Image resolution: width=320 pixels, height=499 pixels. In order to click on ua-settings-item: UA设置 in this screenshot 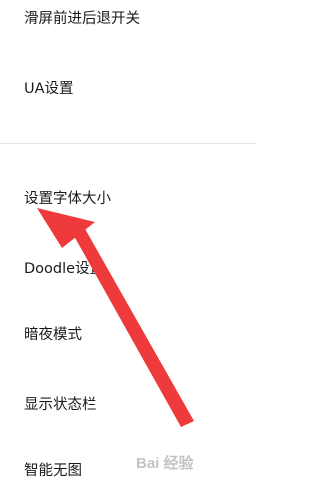, I will do `click(49, 89)`.